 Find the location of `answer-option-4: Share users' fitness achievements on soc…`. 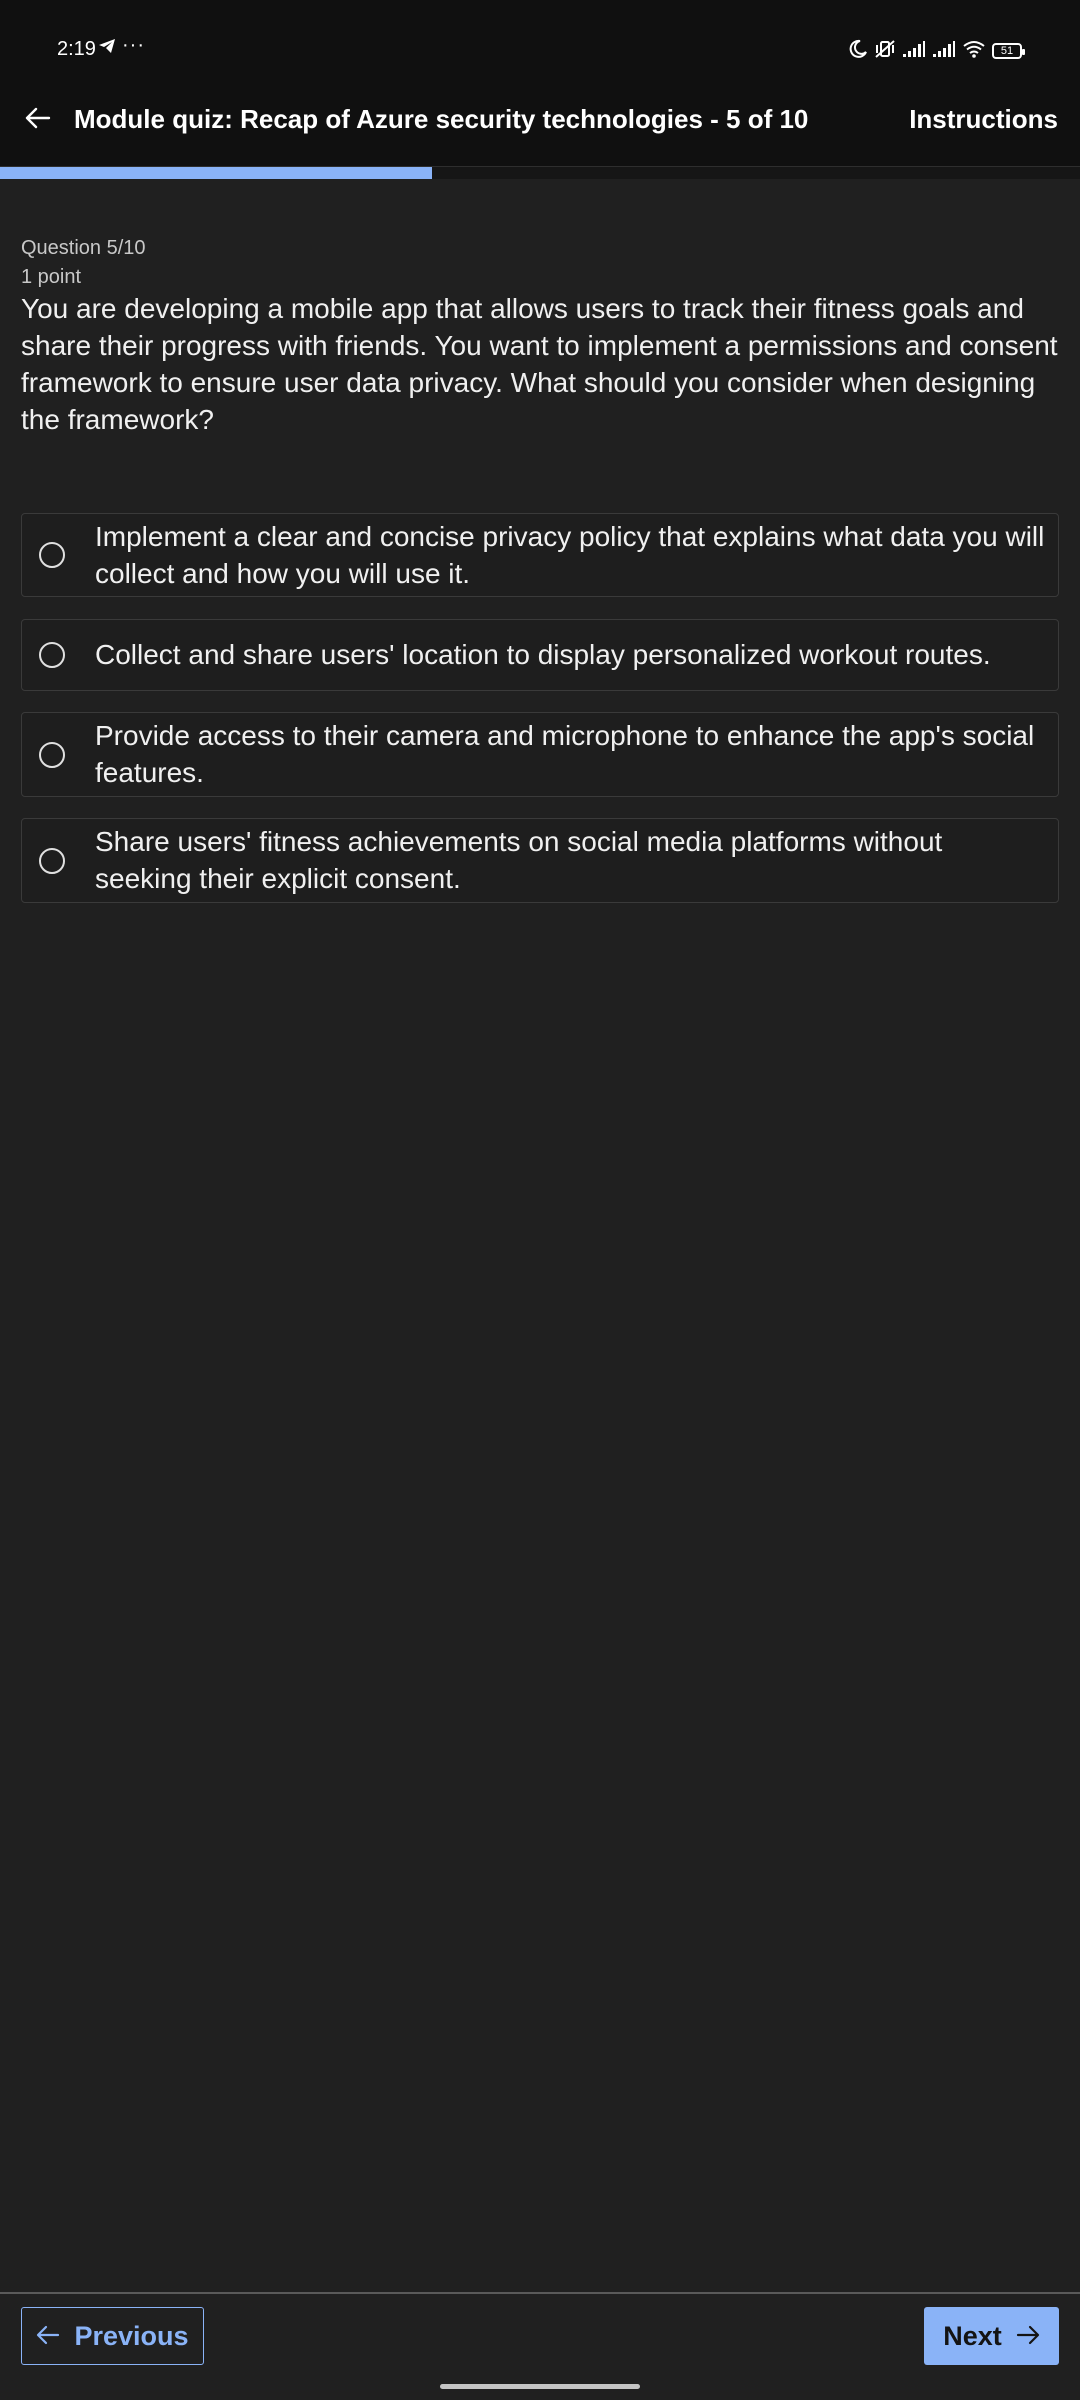

answer-option-4: Share users' fitness achievements on soc… is located at coordinates (540, 860).